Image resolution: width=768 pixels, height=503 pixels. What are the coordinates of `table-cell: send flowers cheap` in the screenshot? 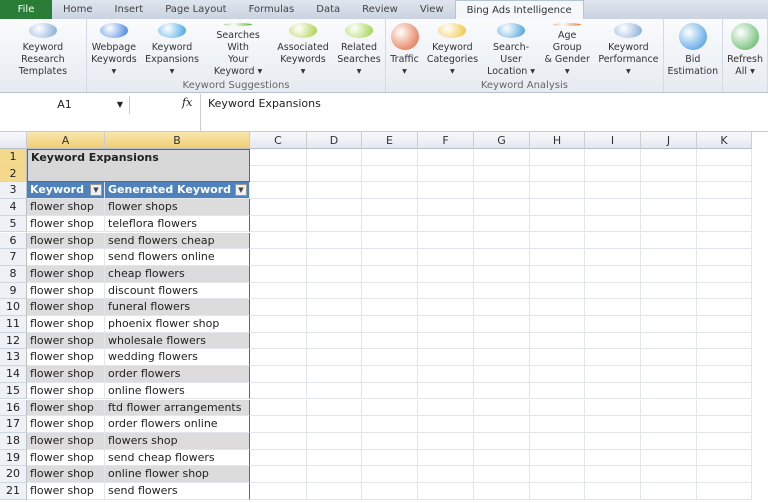 It's located at (177, 241).